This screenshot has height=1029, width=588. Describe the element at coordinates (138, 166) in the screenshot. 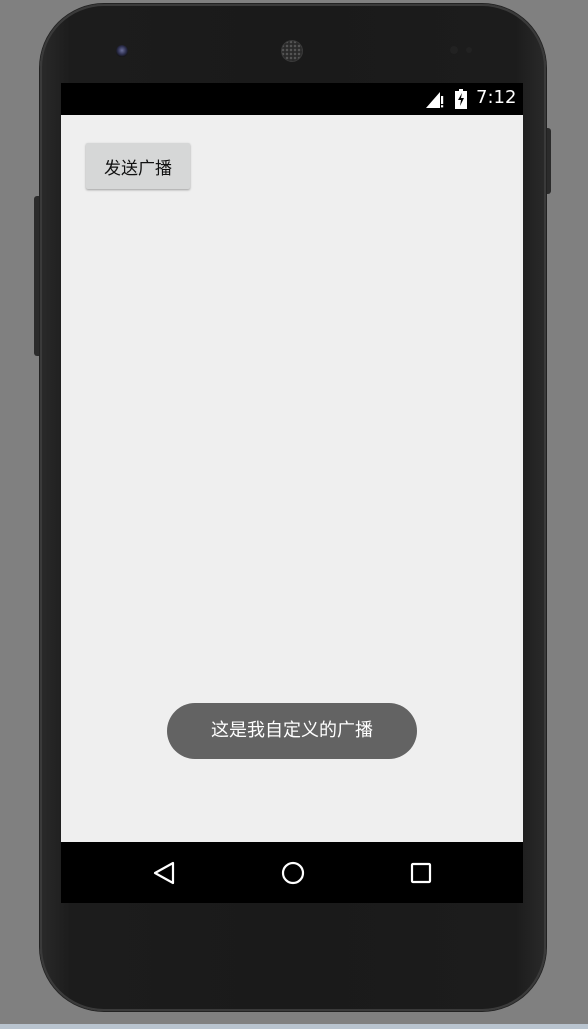

I see `send-broadcast-button: 发送广播` at that location.